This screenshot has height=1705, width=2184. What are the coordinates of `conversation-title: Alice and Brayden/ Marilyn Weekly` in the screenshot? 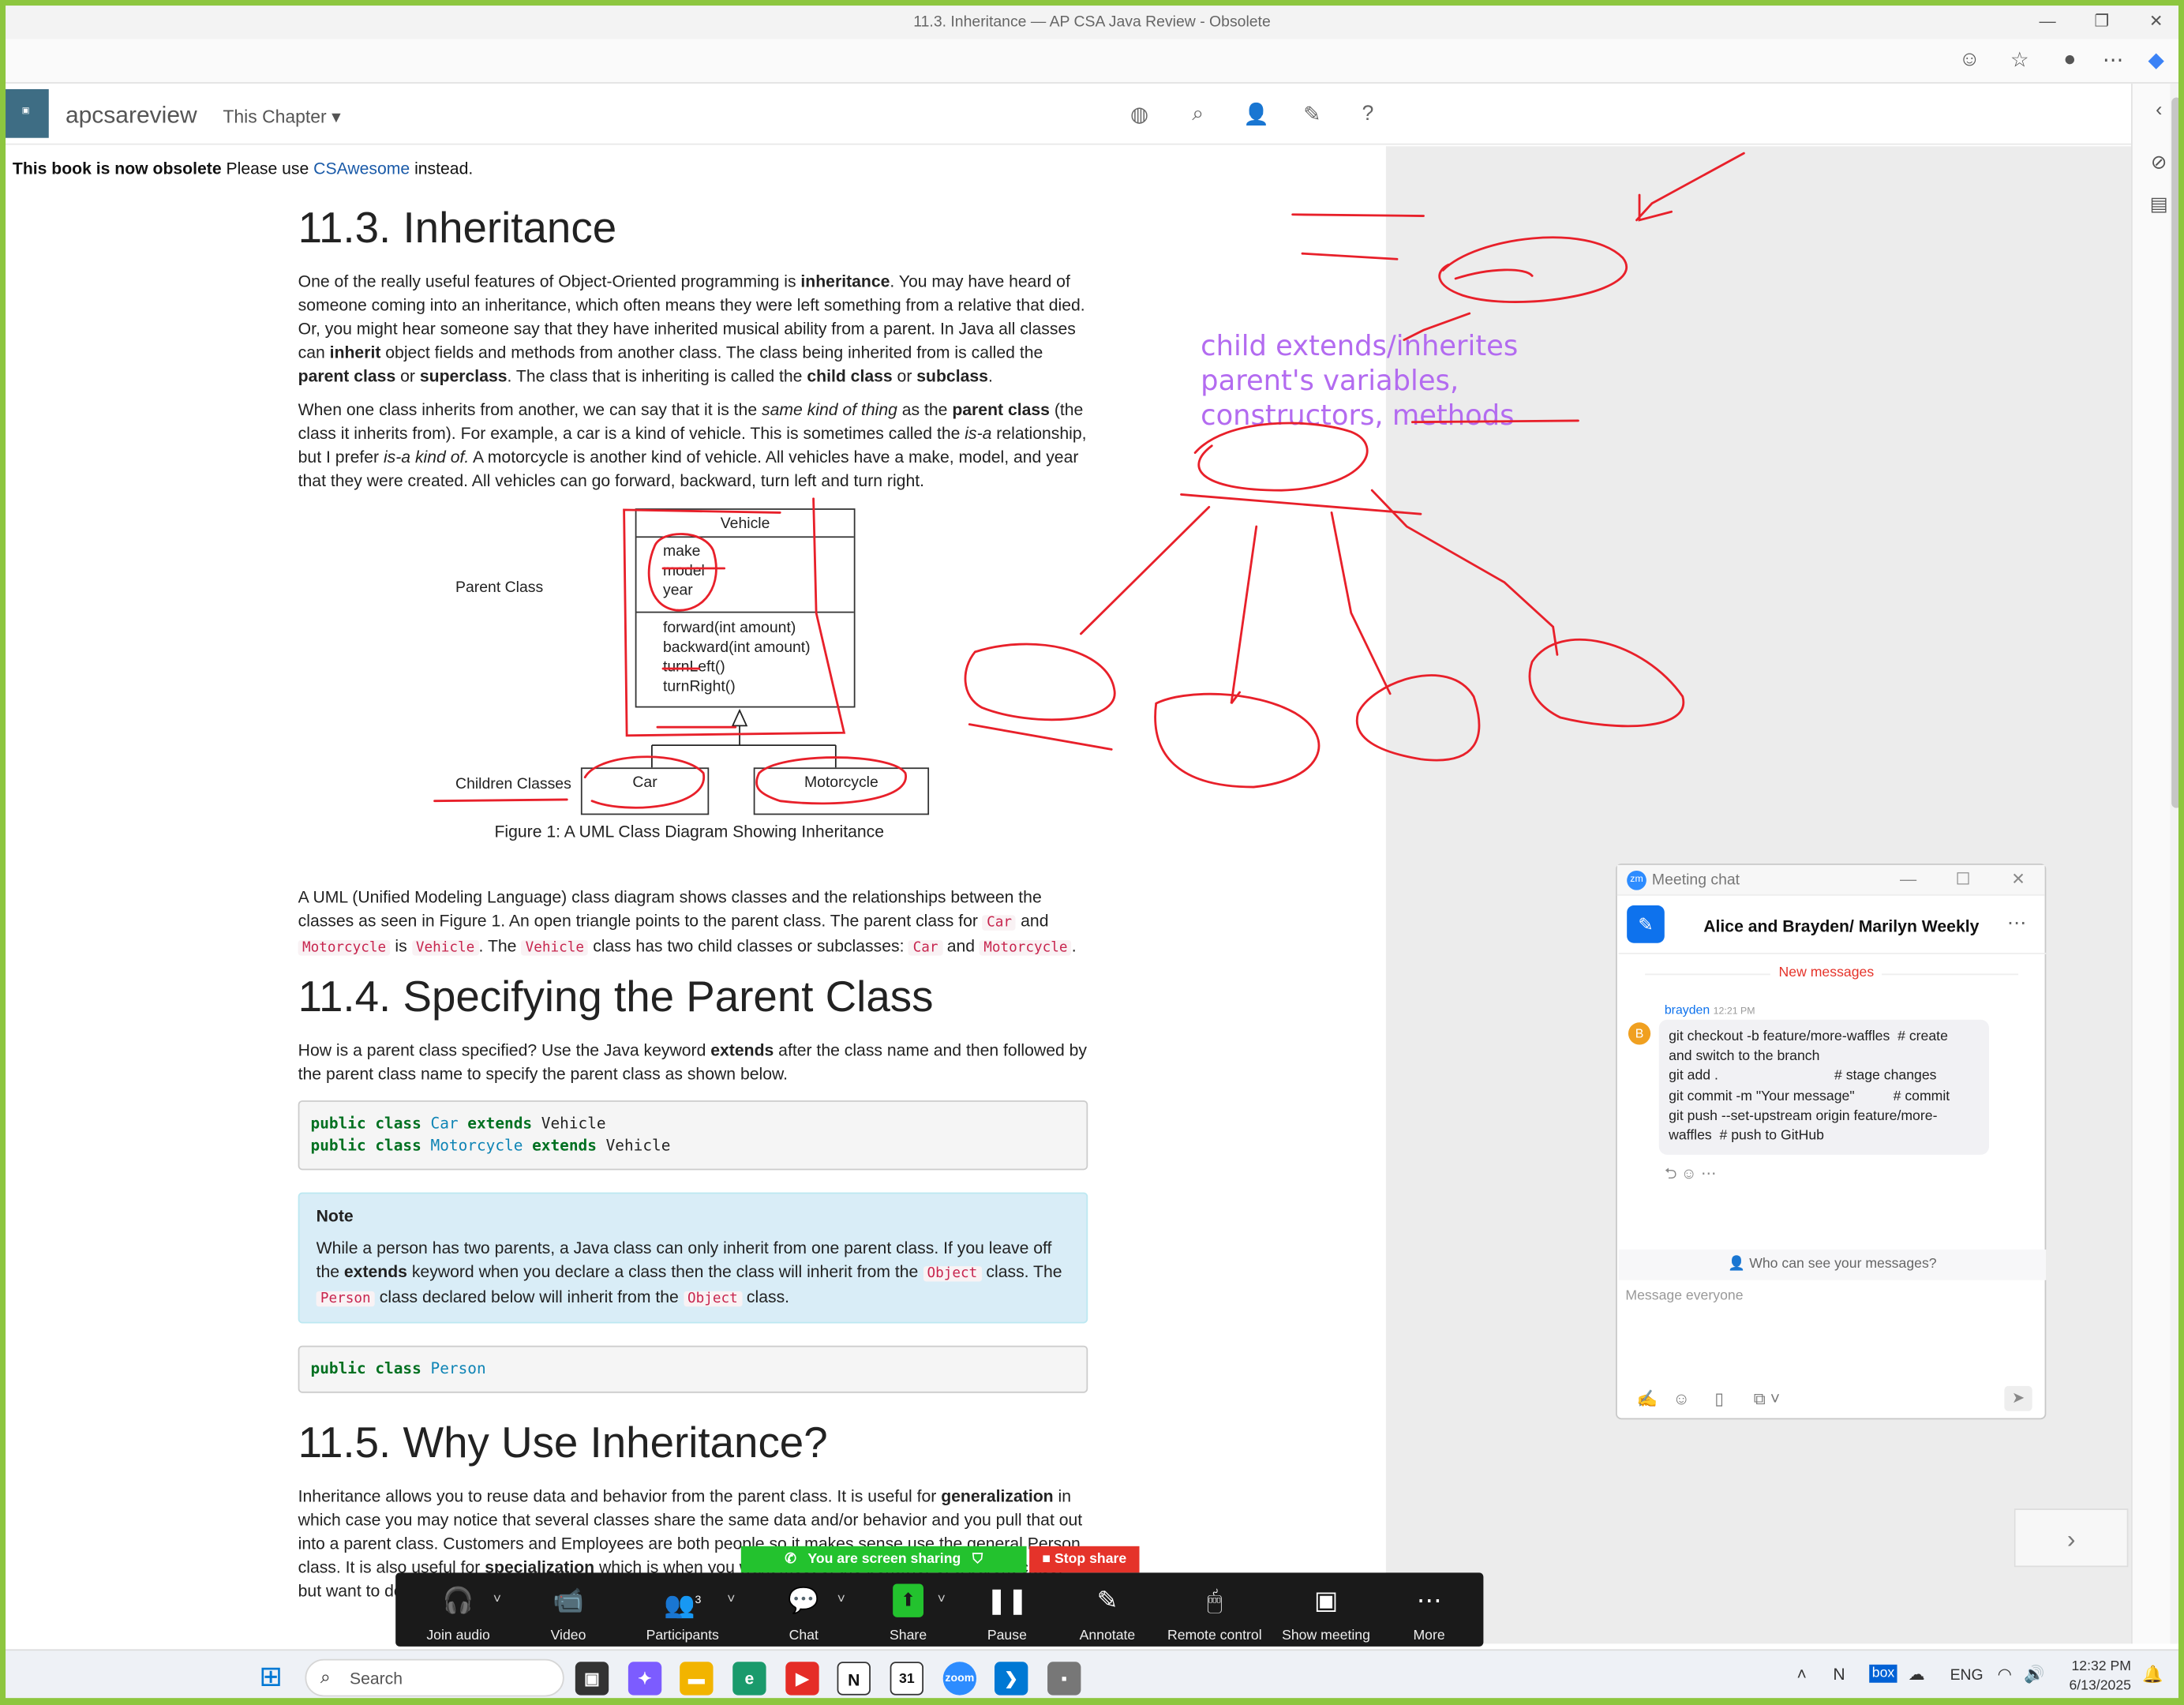 It's located at (1841, 926).